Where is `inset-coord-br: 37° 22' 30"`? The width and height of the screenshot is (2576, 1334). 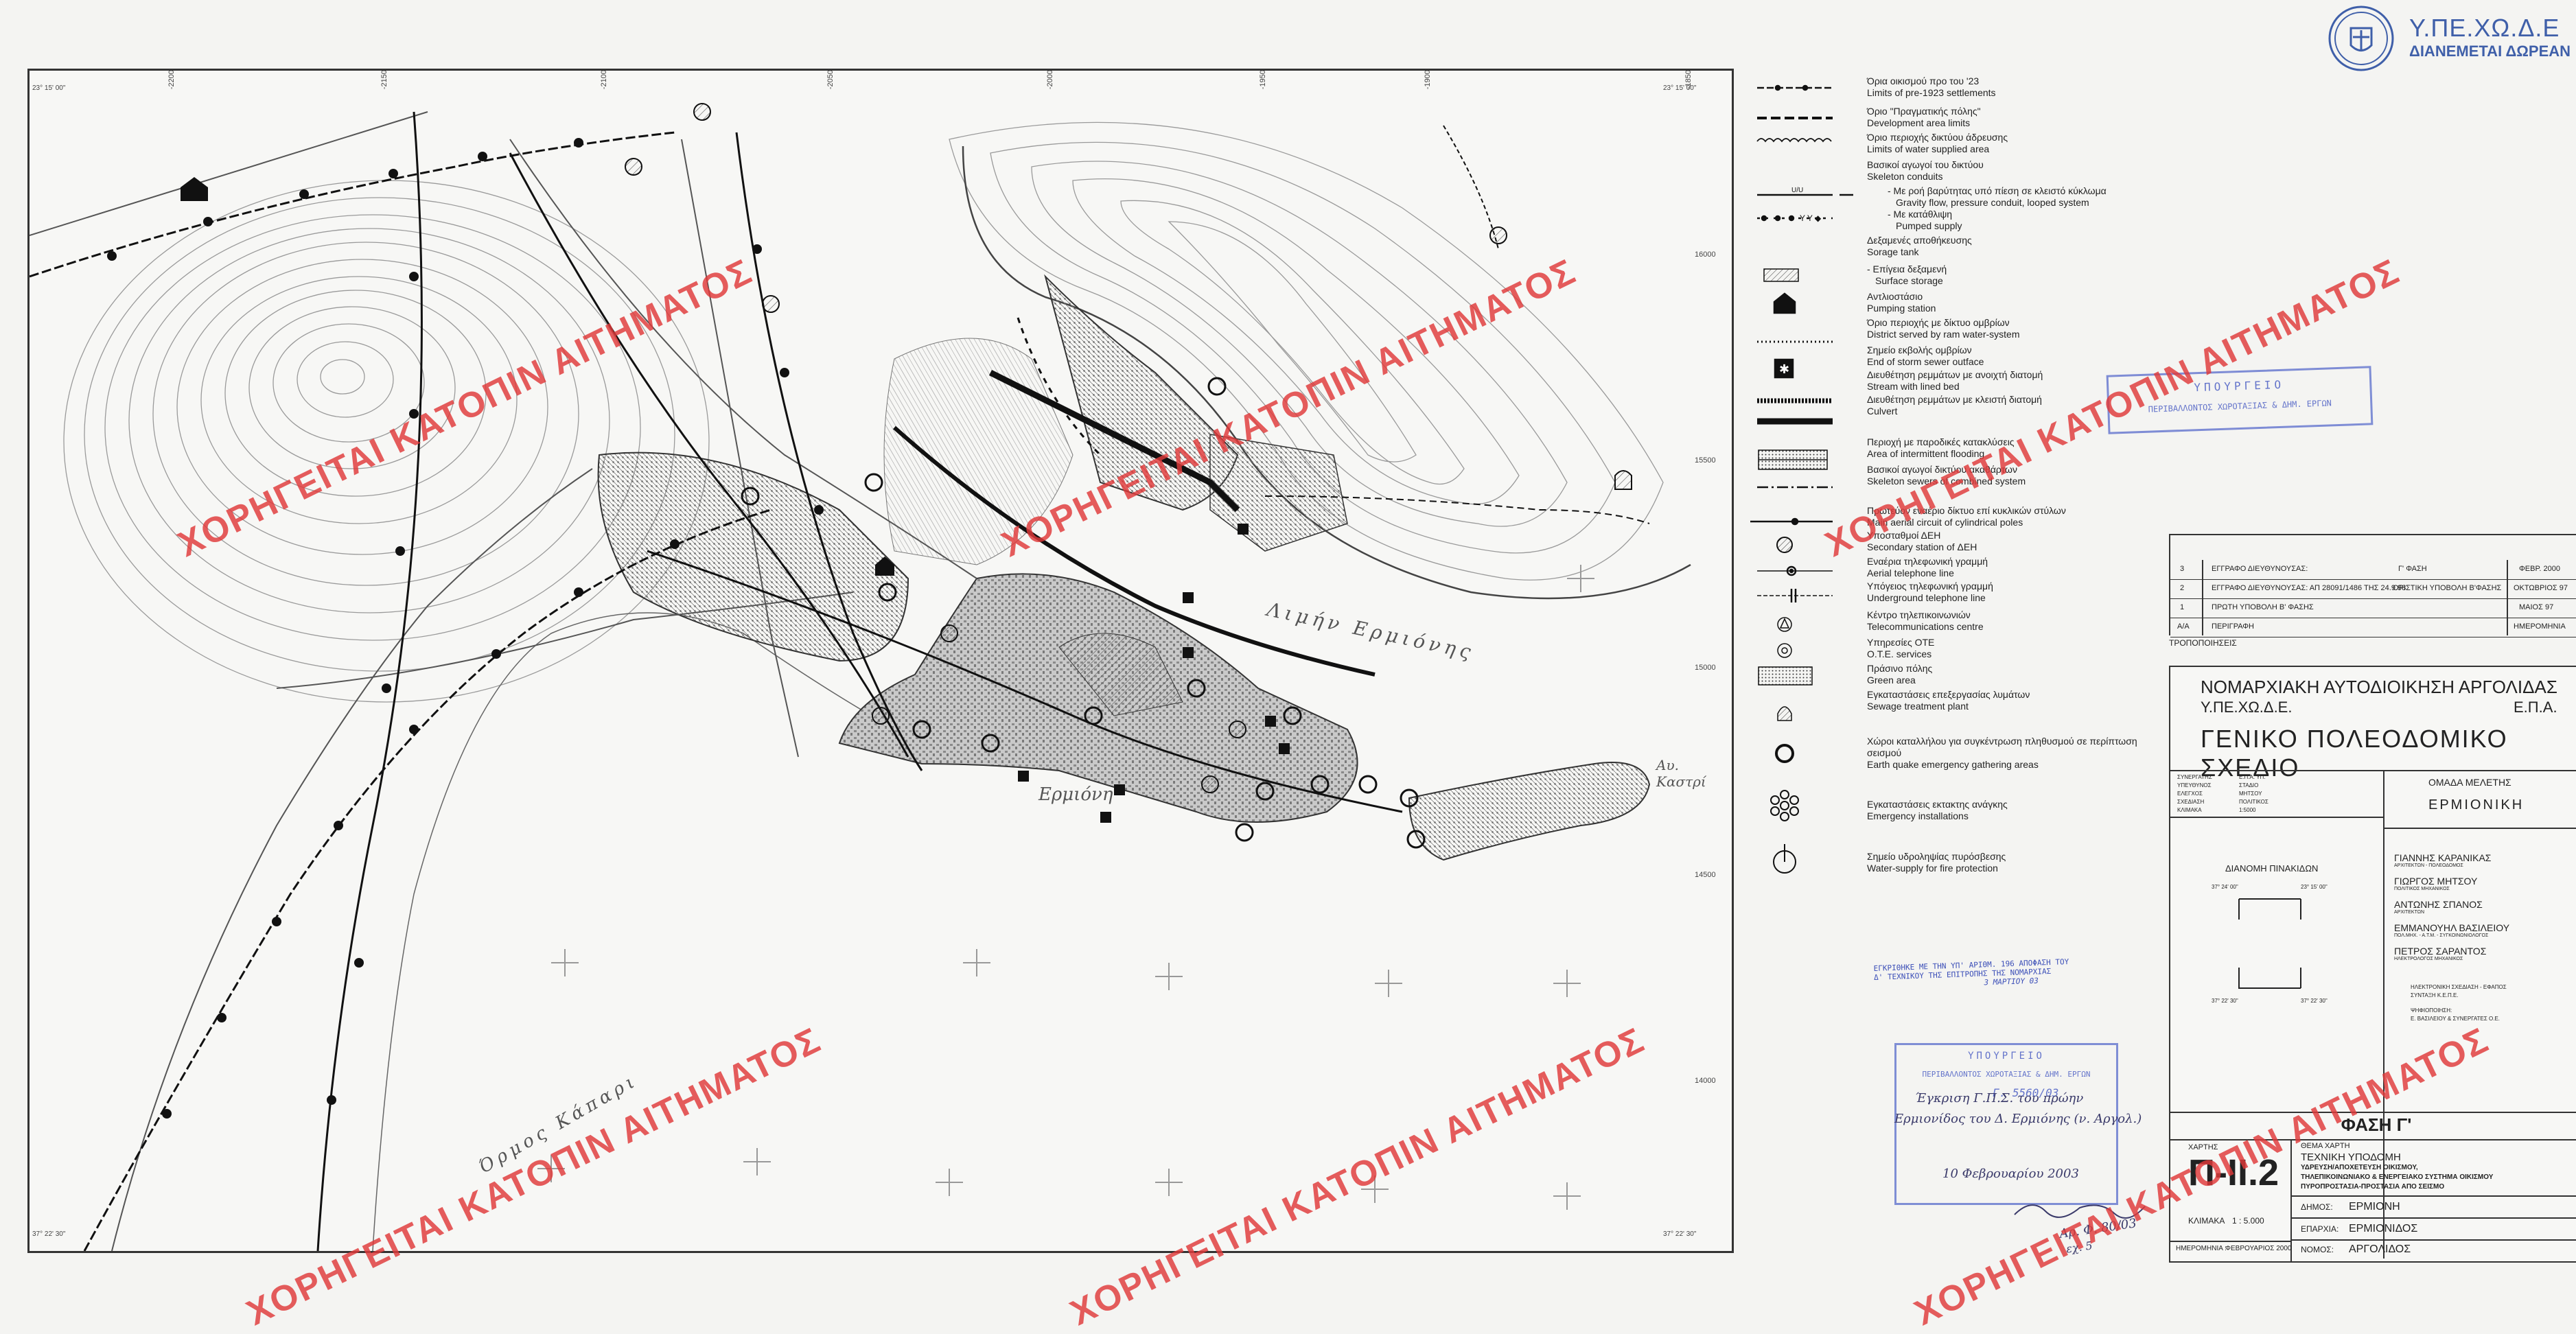
inset-coord-br: 37° 22' 30" is located at coordinates (2314, 1001).